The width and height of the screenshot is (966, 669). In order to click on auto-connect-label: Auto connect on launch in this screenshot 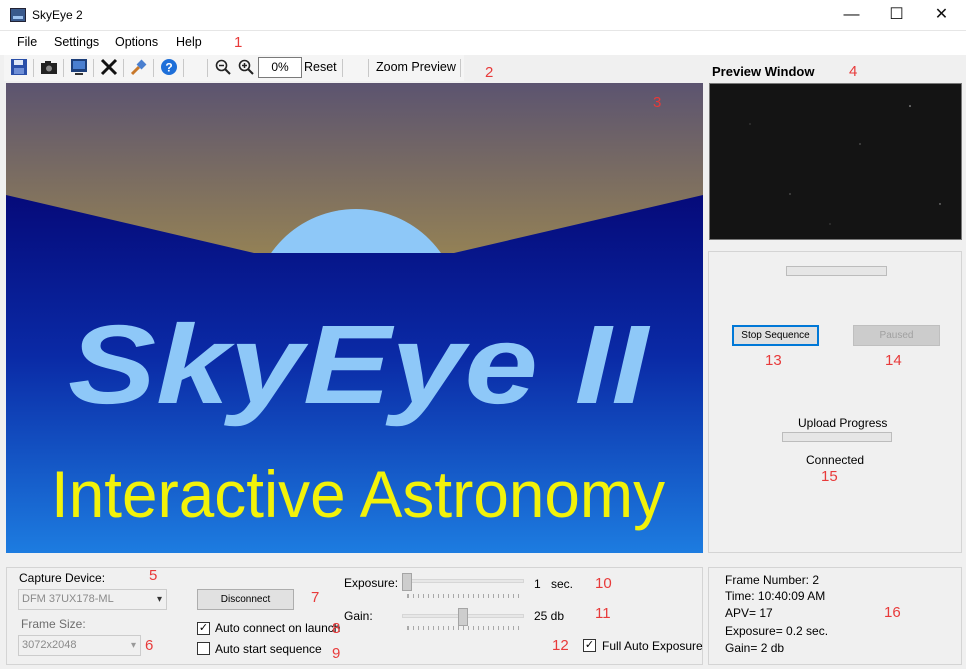, I will do `click(278, 628)`.